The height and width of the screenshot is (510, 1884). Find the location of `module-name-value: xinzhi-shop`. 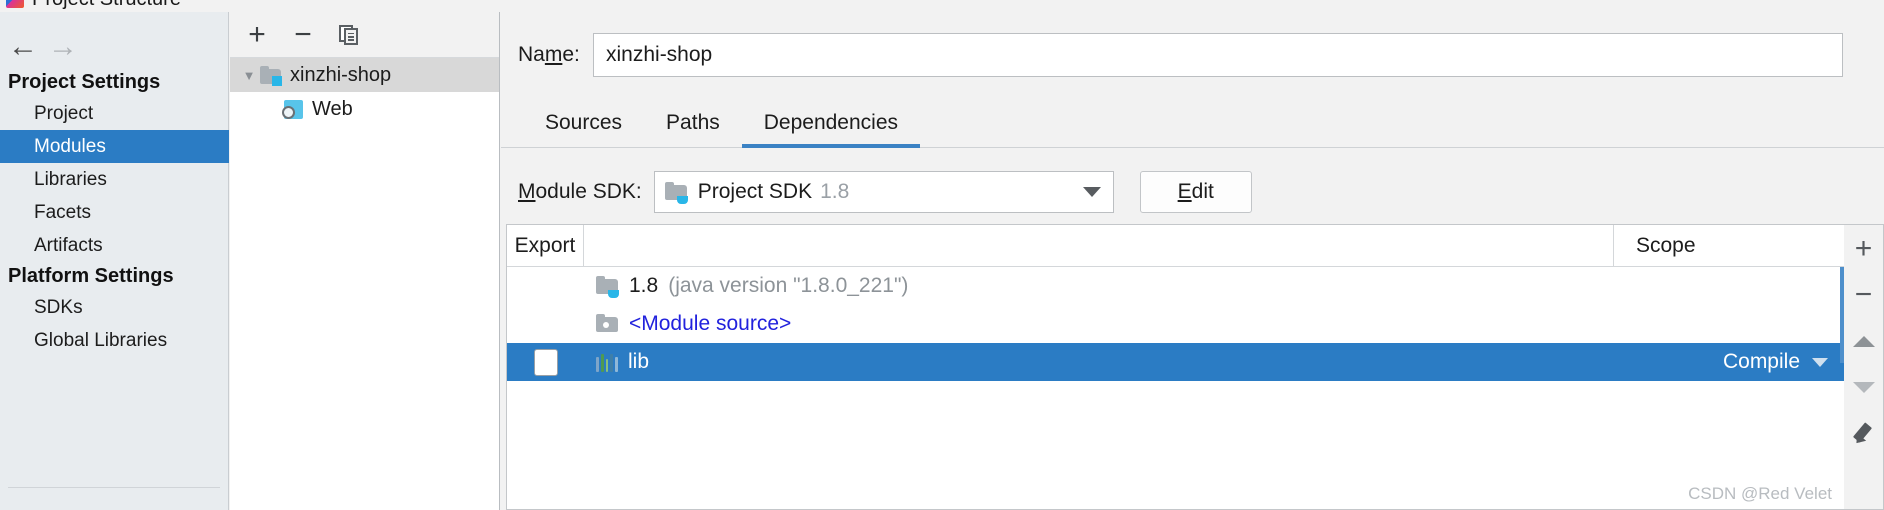

module-name-value: xinzhi-shop is located at coordinates (659, 54).